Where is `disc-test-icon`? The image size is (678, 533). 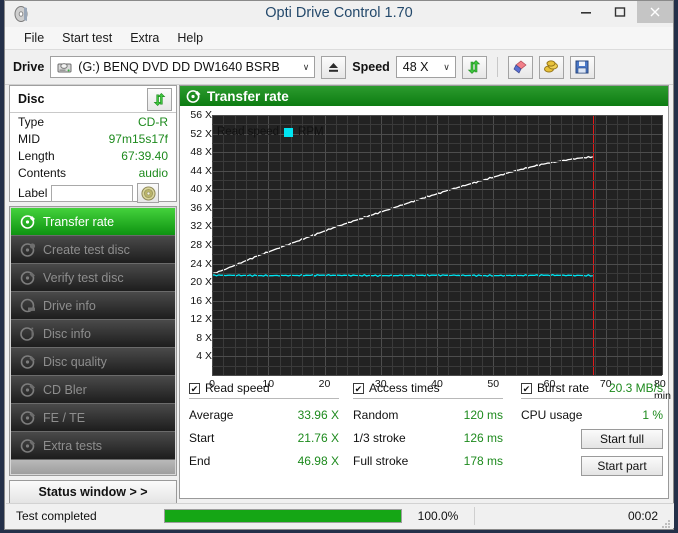 disc-test-icon is located at coordinates (193, 96).